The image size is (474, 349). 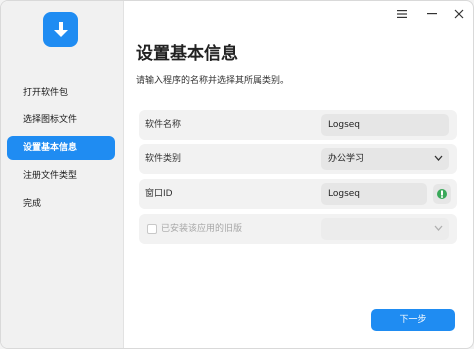 I want to click on window-id-field: Logseq, so click(x=374, y=194).